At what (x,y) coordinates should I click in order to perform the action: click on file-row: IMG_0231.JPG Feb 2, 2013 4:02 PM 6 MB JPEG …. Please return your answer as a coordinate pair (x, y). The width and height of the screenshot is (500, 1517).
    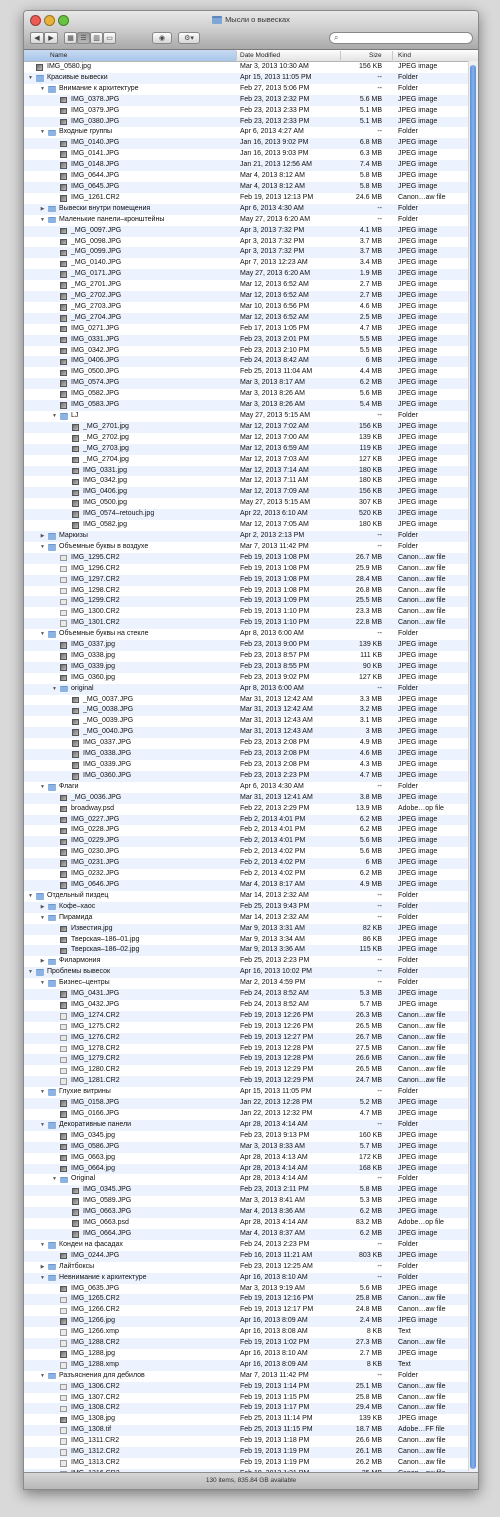
    Looking at the image, I should click on (251, 864).